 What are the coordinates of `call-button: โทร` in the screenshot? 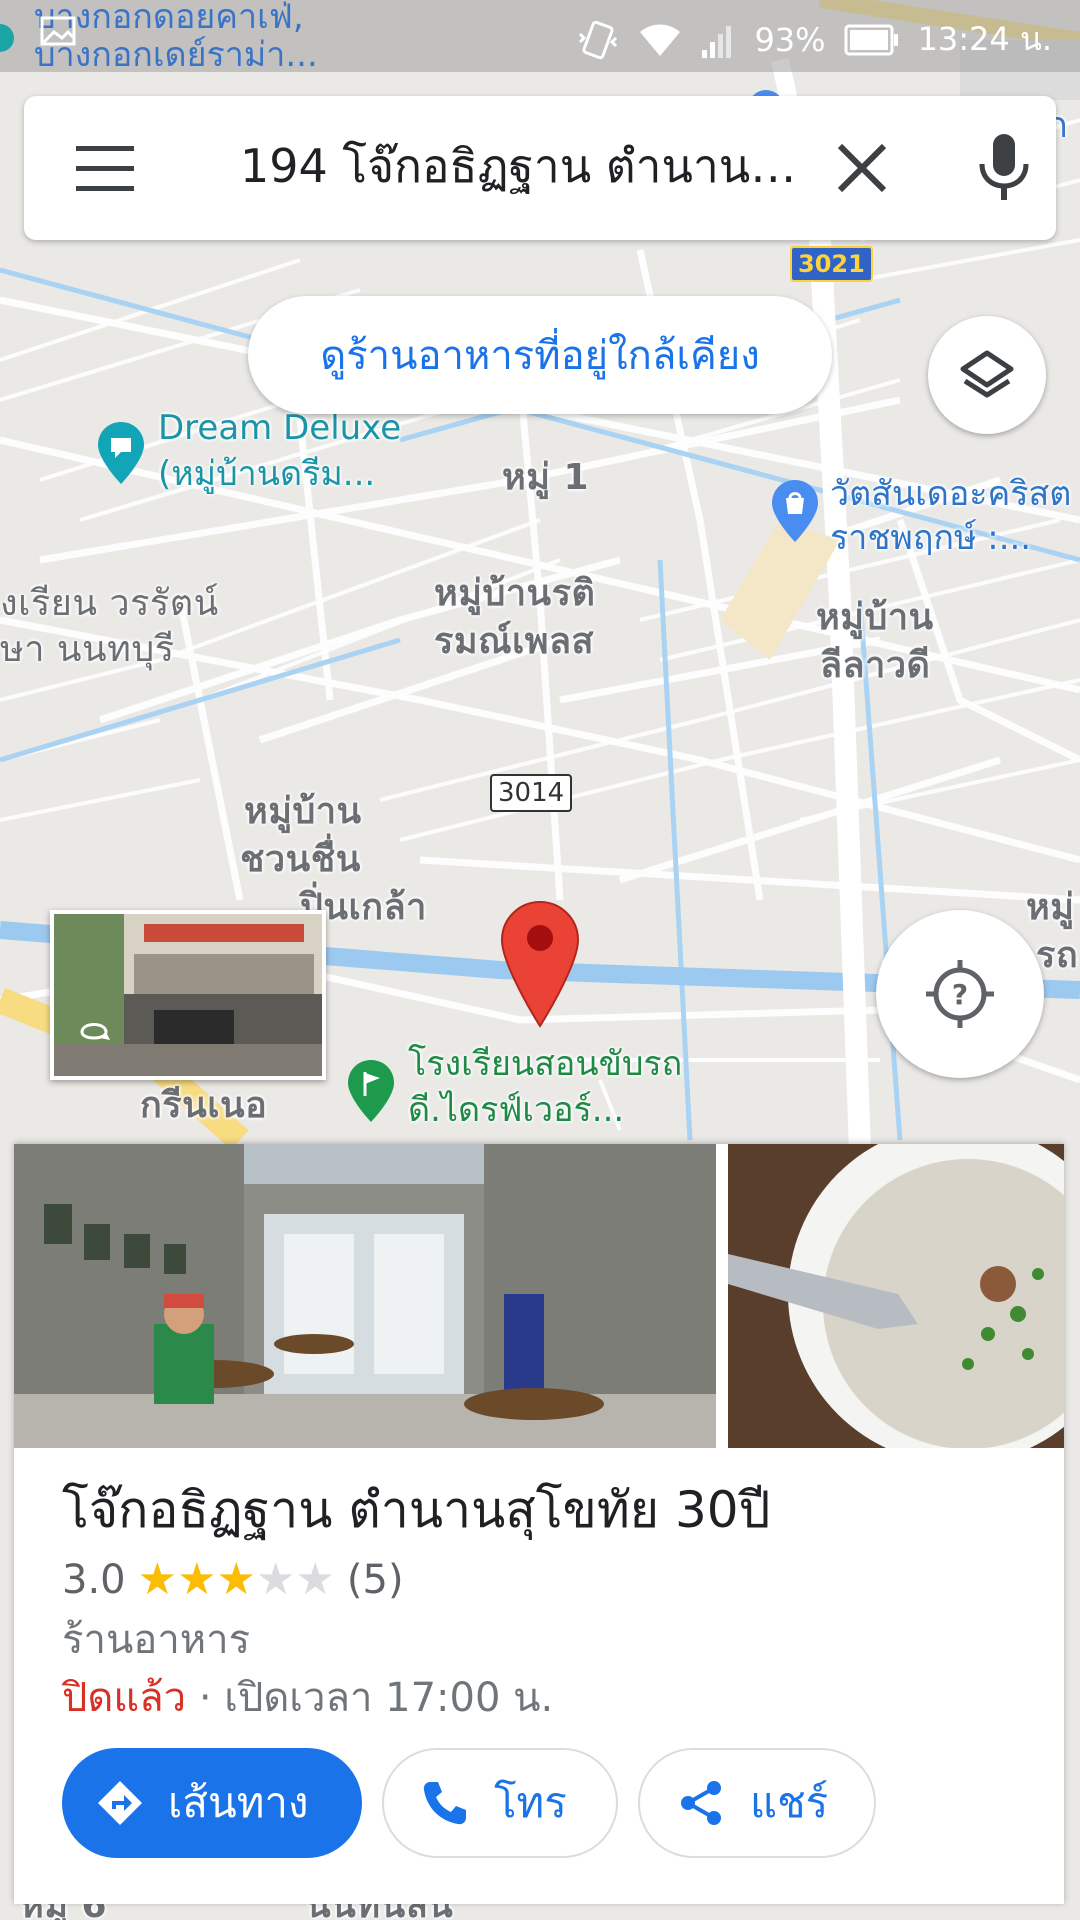 It's located at (500, 1803).